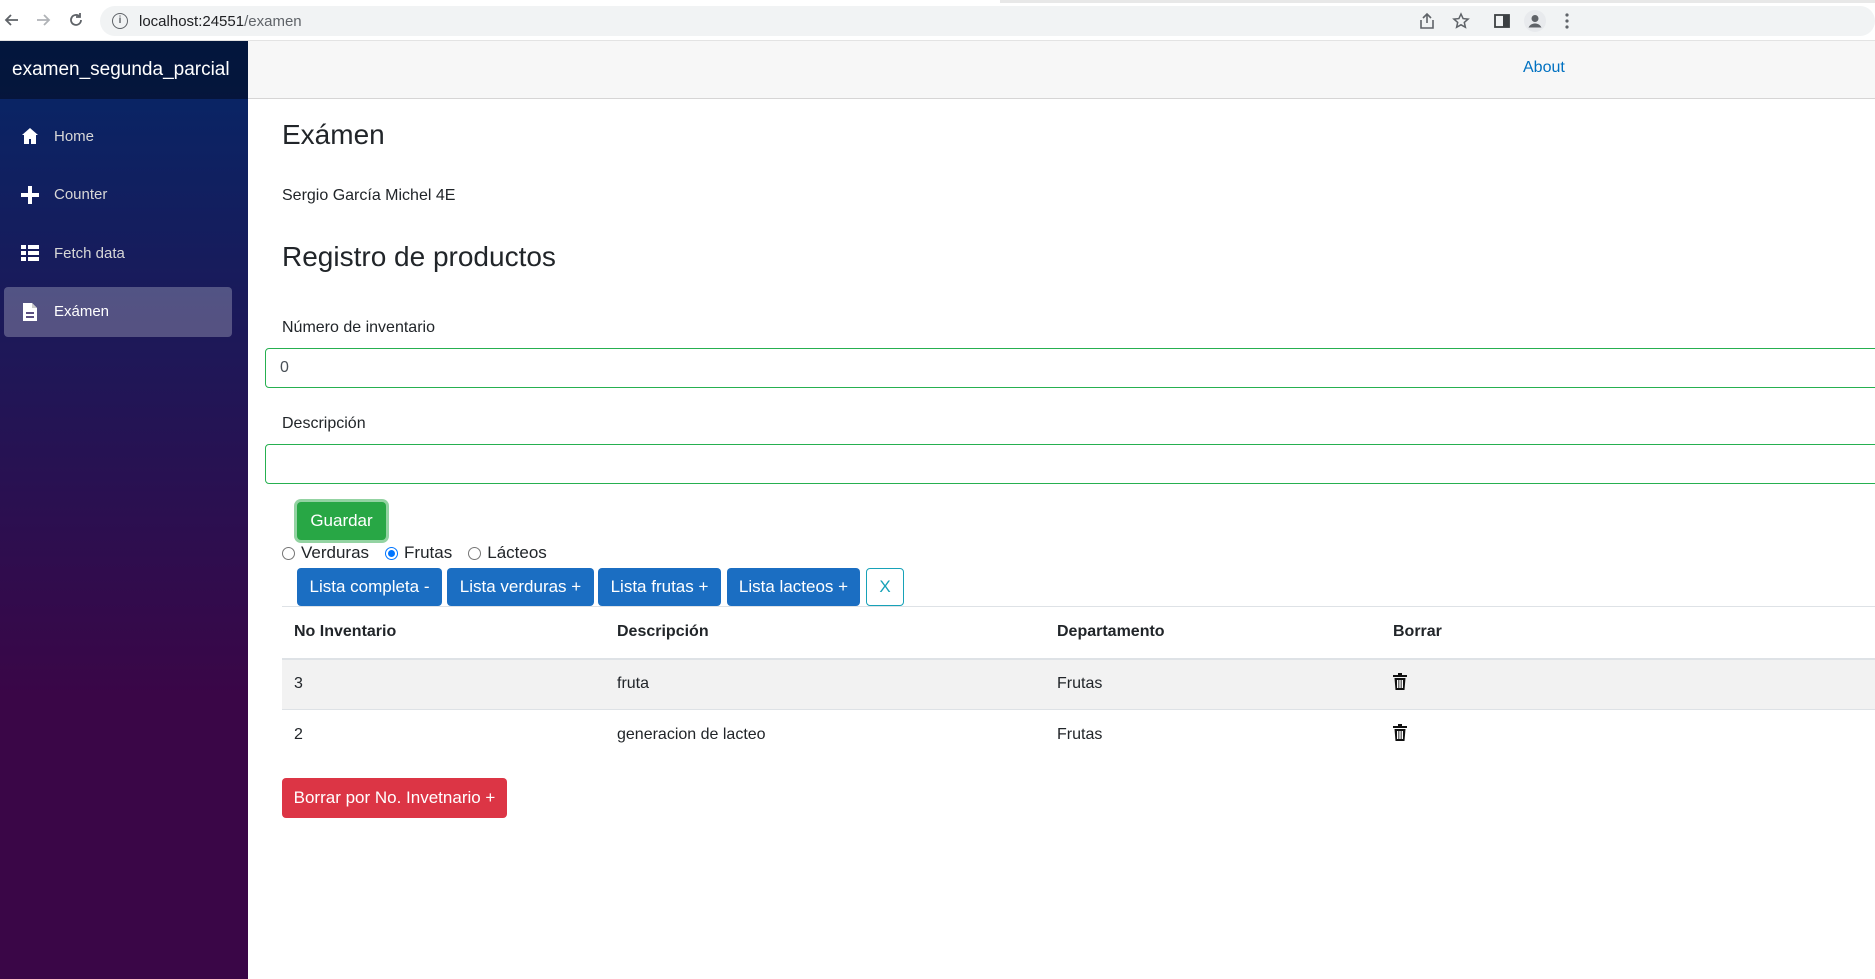 The image size is (1875, 979). What do you see at coordinates (1544, 68) in the screenshot?
I see `about-link: About` at bounding box center [1544, 68].